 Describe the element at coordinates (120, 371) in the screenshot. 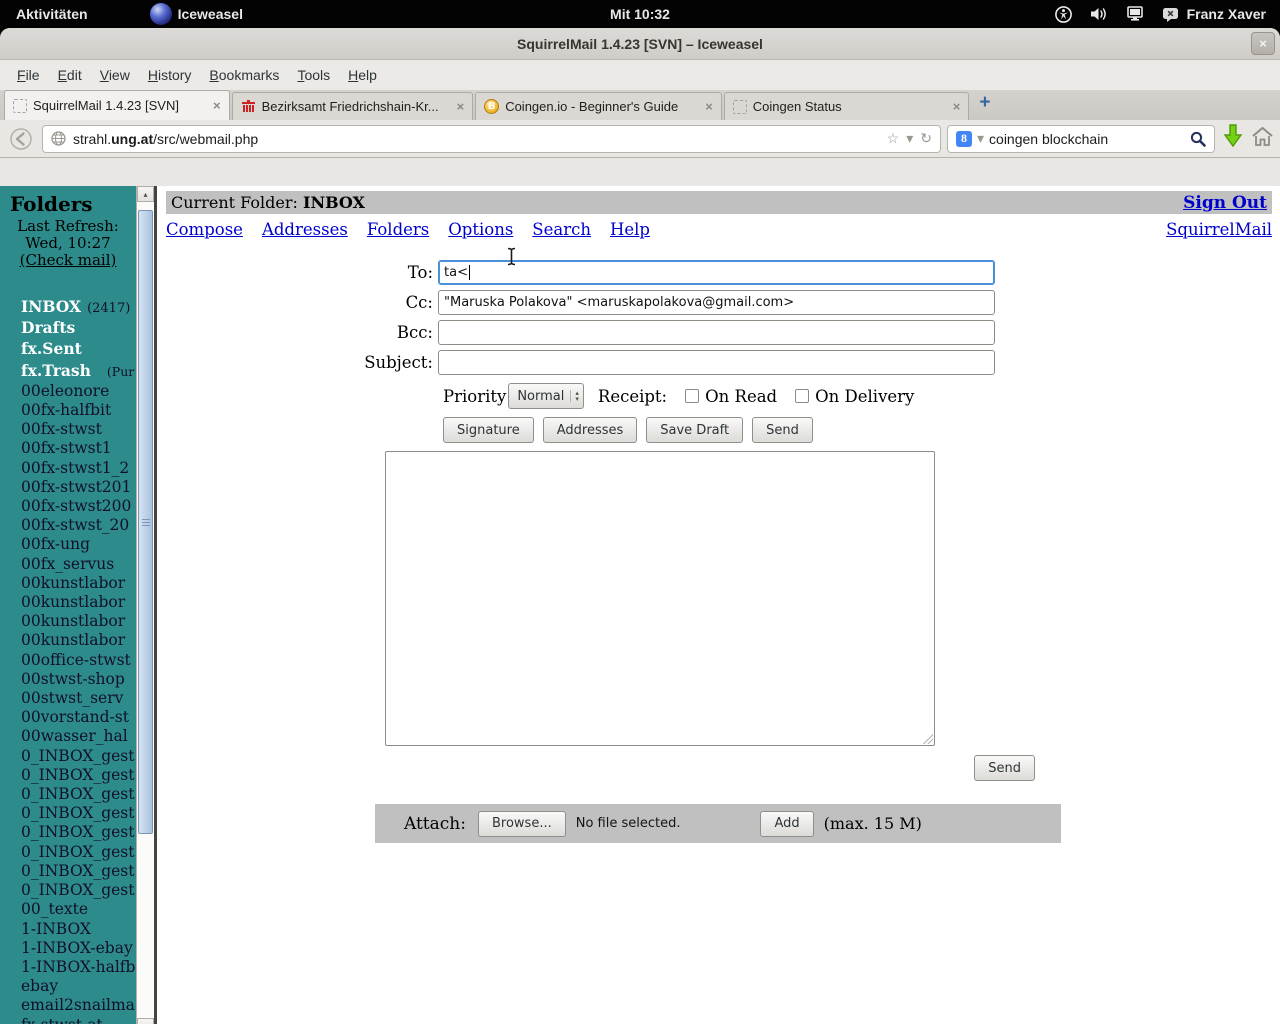

I see `purge-link: (Pur` at that location.